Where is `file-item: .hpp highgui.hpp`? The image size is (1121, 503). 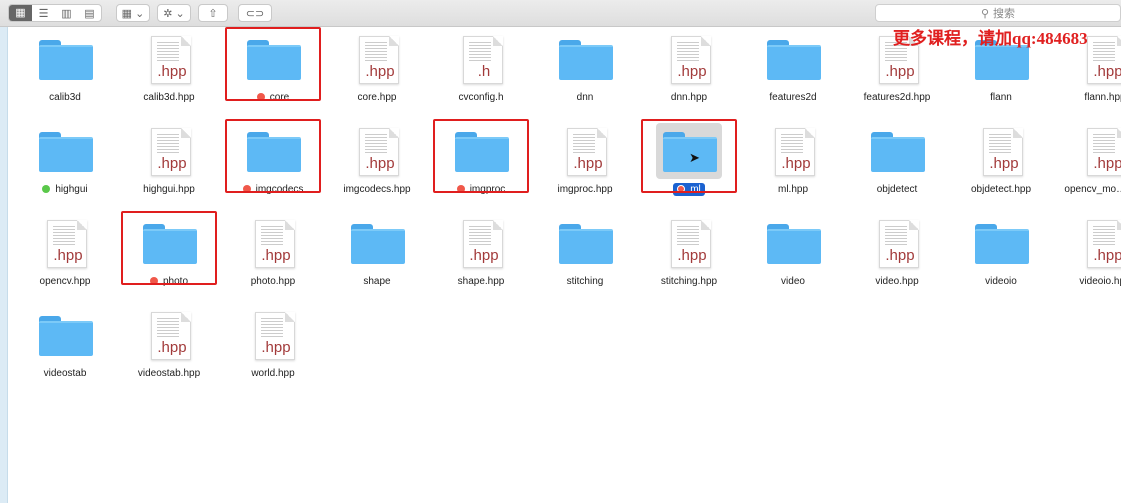 file-item: .hpp highgui.hpp is located at coordinates (169, 166).